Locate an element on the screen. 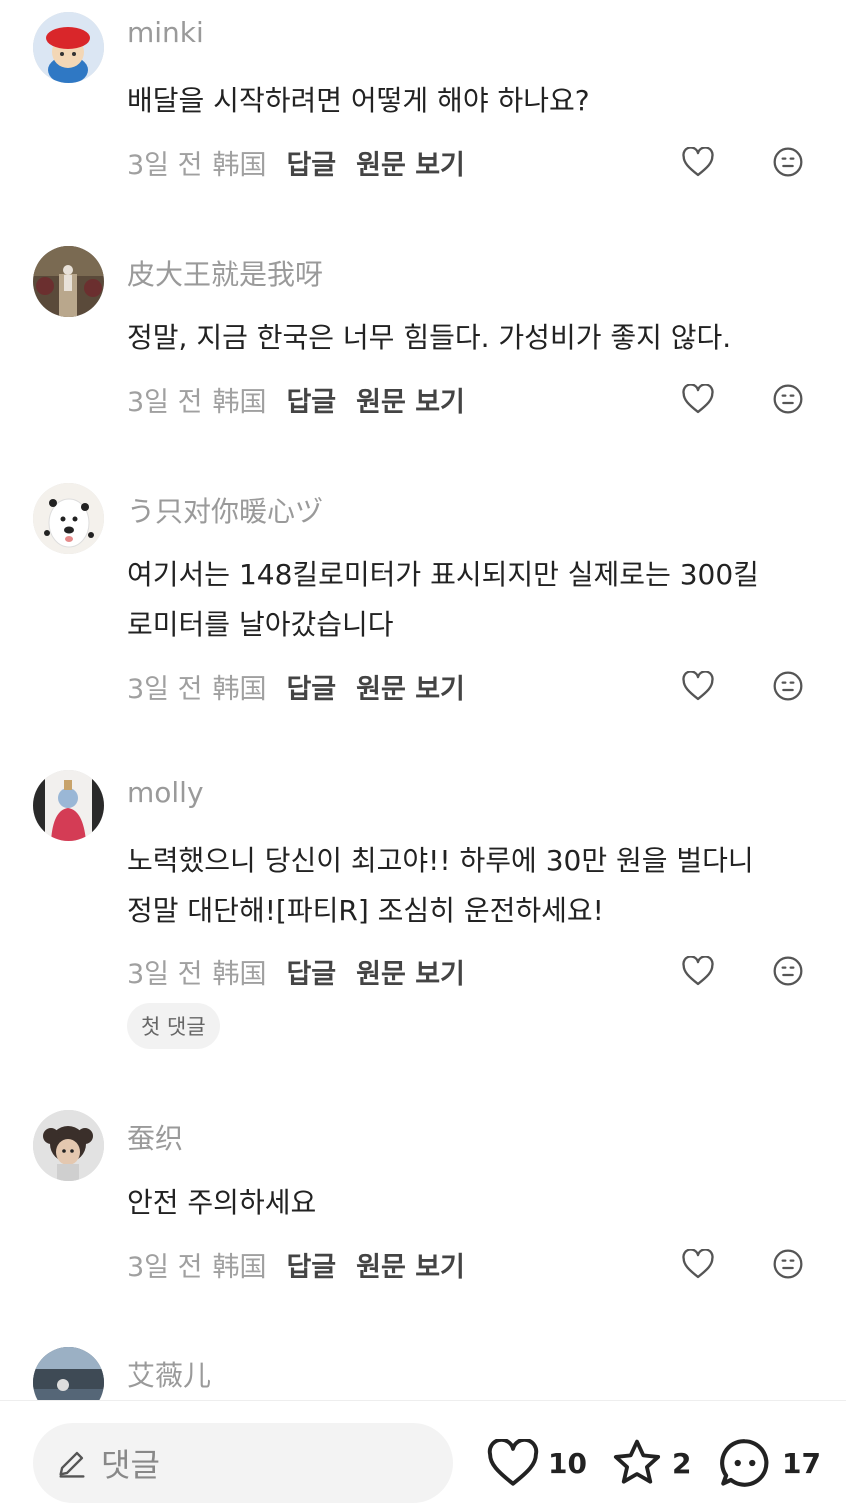 The height and width of the screenshot is (1506, 846). like-action: 10 is located at coordinates (536, 1463).